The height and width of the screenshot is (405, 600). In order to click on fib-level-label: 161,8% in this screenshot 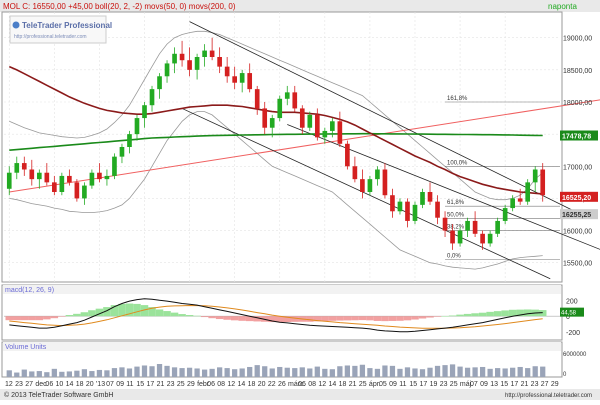, I will do `click(457, 99)`.